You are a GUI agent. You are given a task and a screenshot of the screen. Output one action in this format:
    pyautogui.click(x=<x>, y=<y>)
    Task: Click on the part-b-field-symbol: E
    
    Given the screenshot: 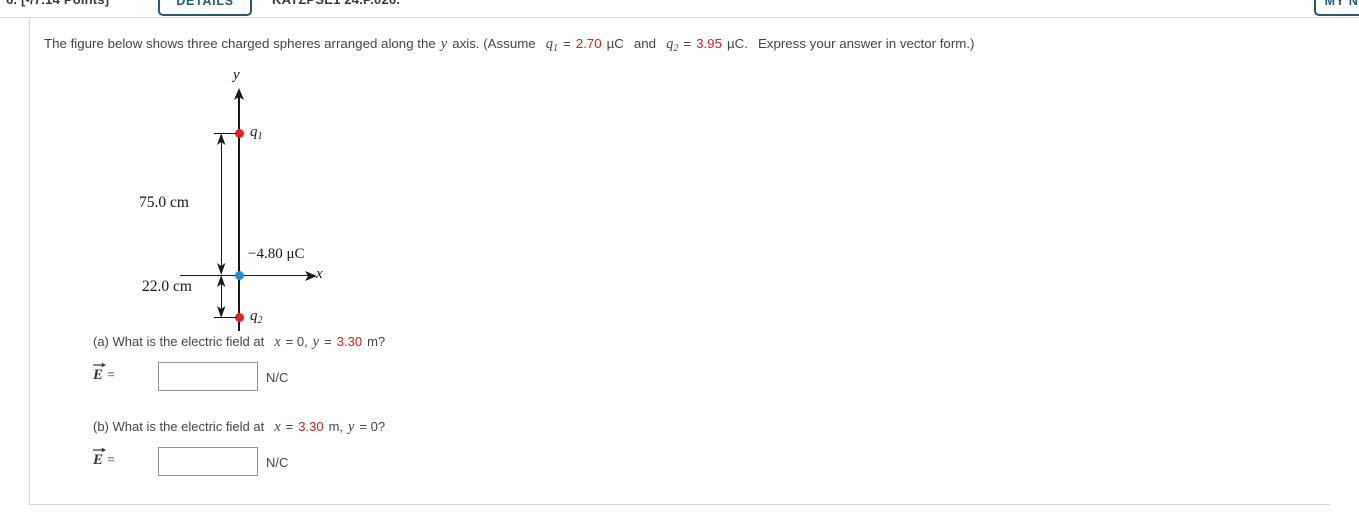 What is the action you would take?
    pyautogui.click(x=99, y=458)
    